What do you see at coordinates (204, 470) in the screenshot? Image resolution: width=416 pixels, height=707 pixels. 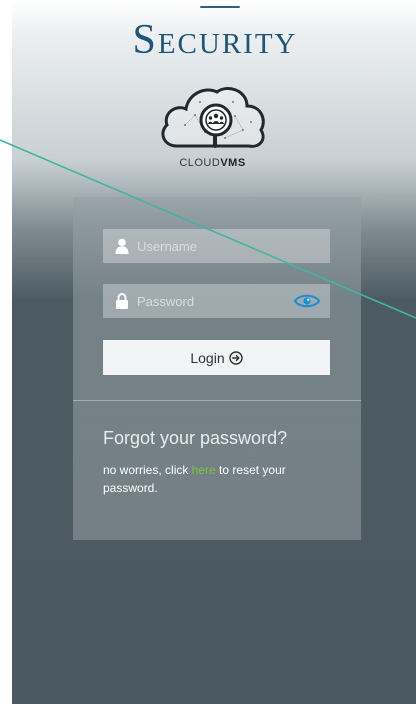 I see `reset-password-link: here` at bounding box center [204, 470].